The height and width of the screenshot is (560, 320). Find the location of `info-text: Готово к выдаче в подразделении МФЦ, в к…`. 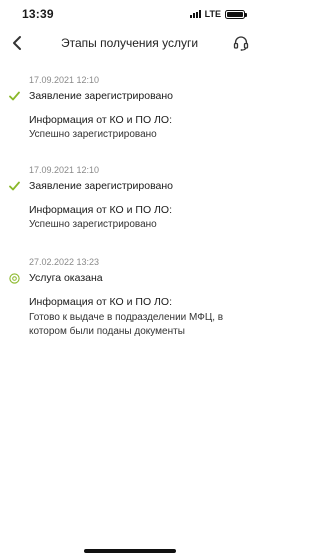

info-text: Готово к выдаче в подразделении МФЦ, в к… is located at coordinates (126, 324).